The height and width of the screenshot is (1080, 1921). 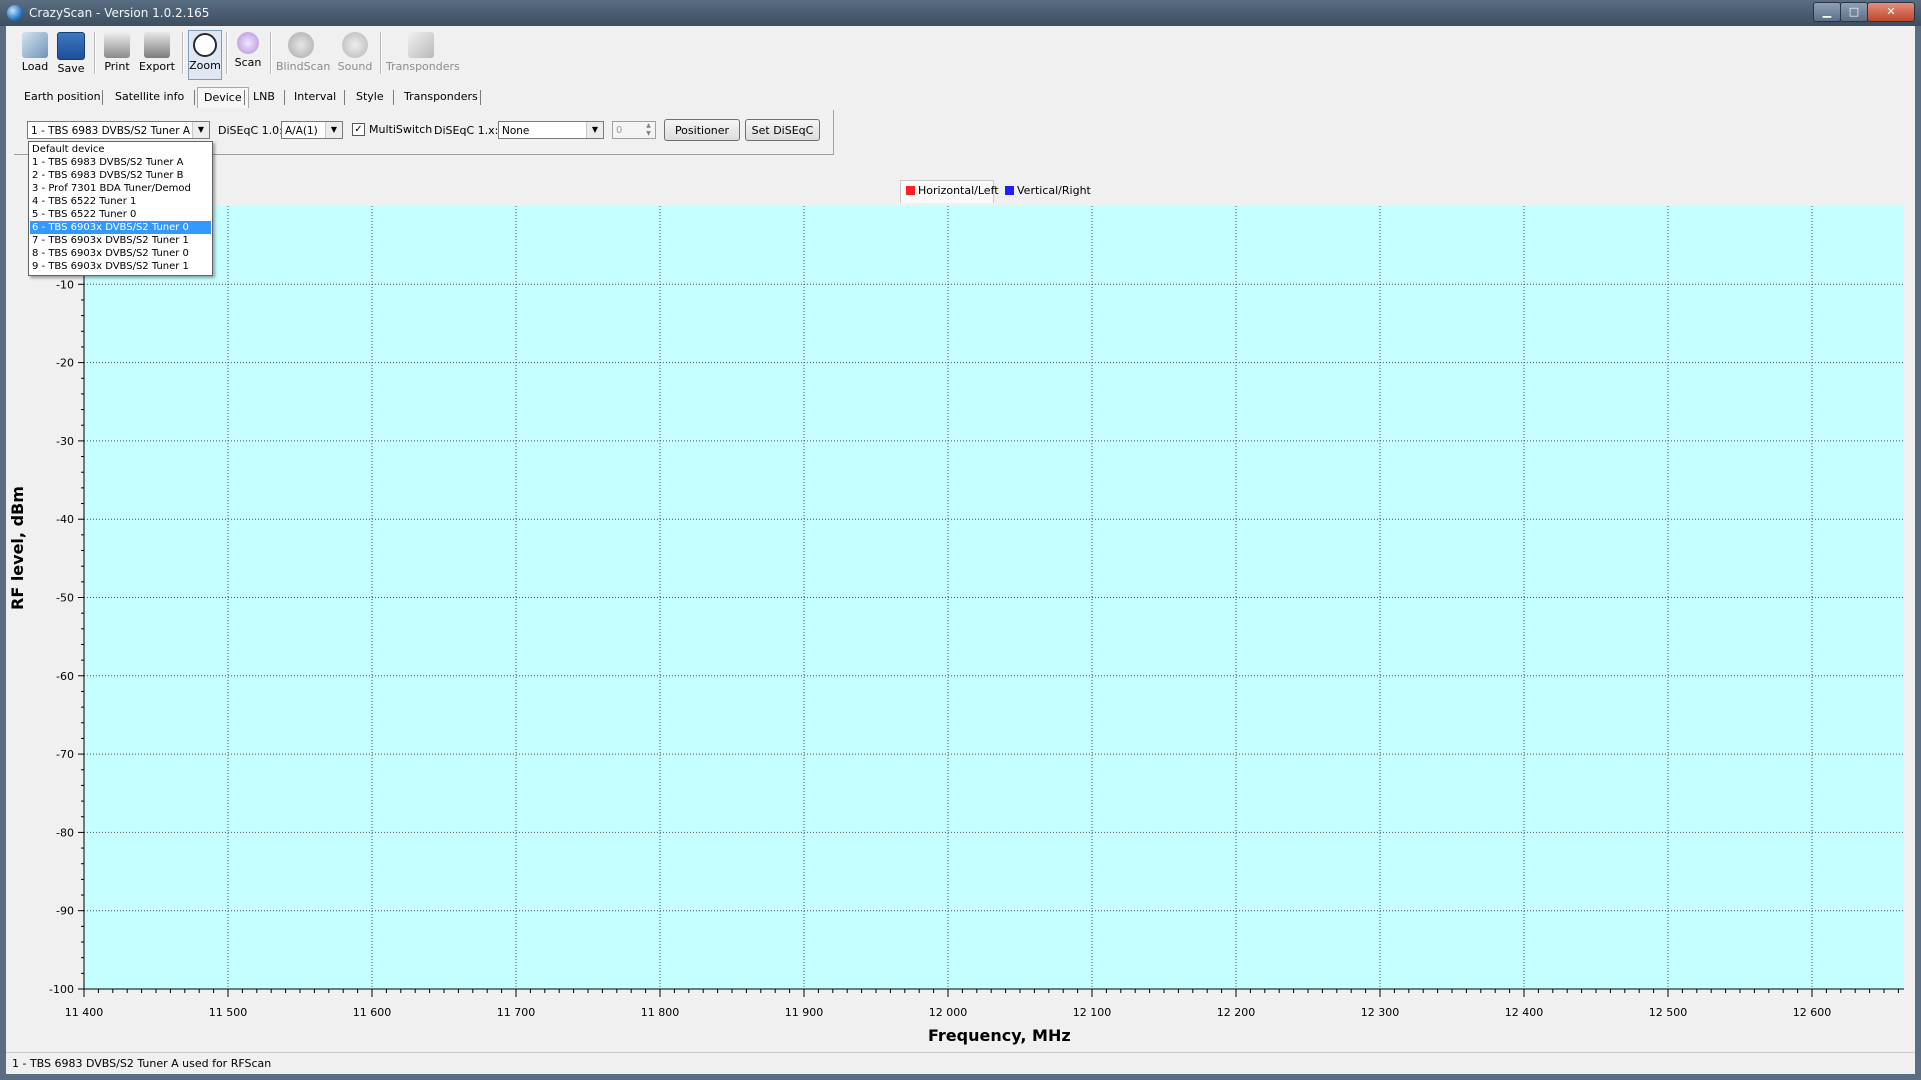 I want to click on device-option: Default device, so click(x=120, y=149).